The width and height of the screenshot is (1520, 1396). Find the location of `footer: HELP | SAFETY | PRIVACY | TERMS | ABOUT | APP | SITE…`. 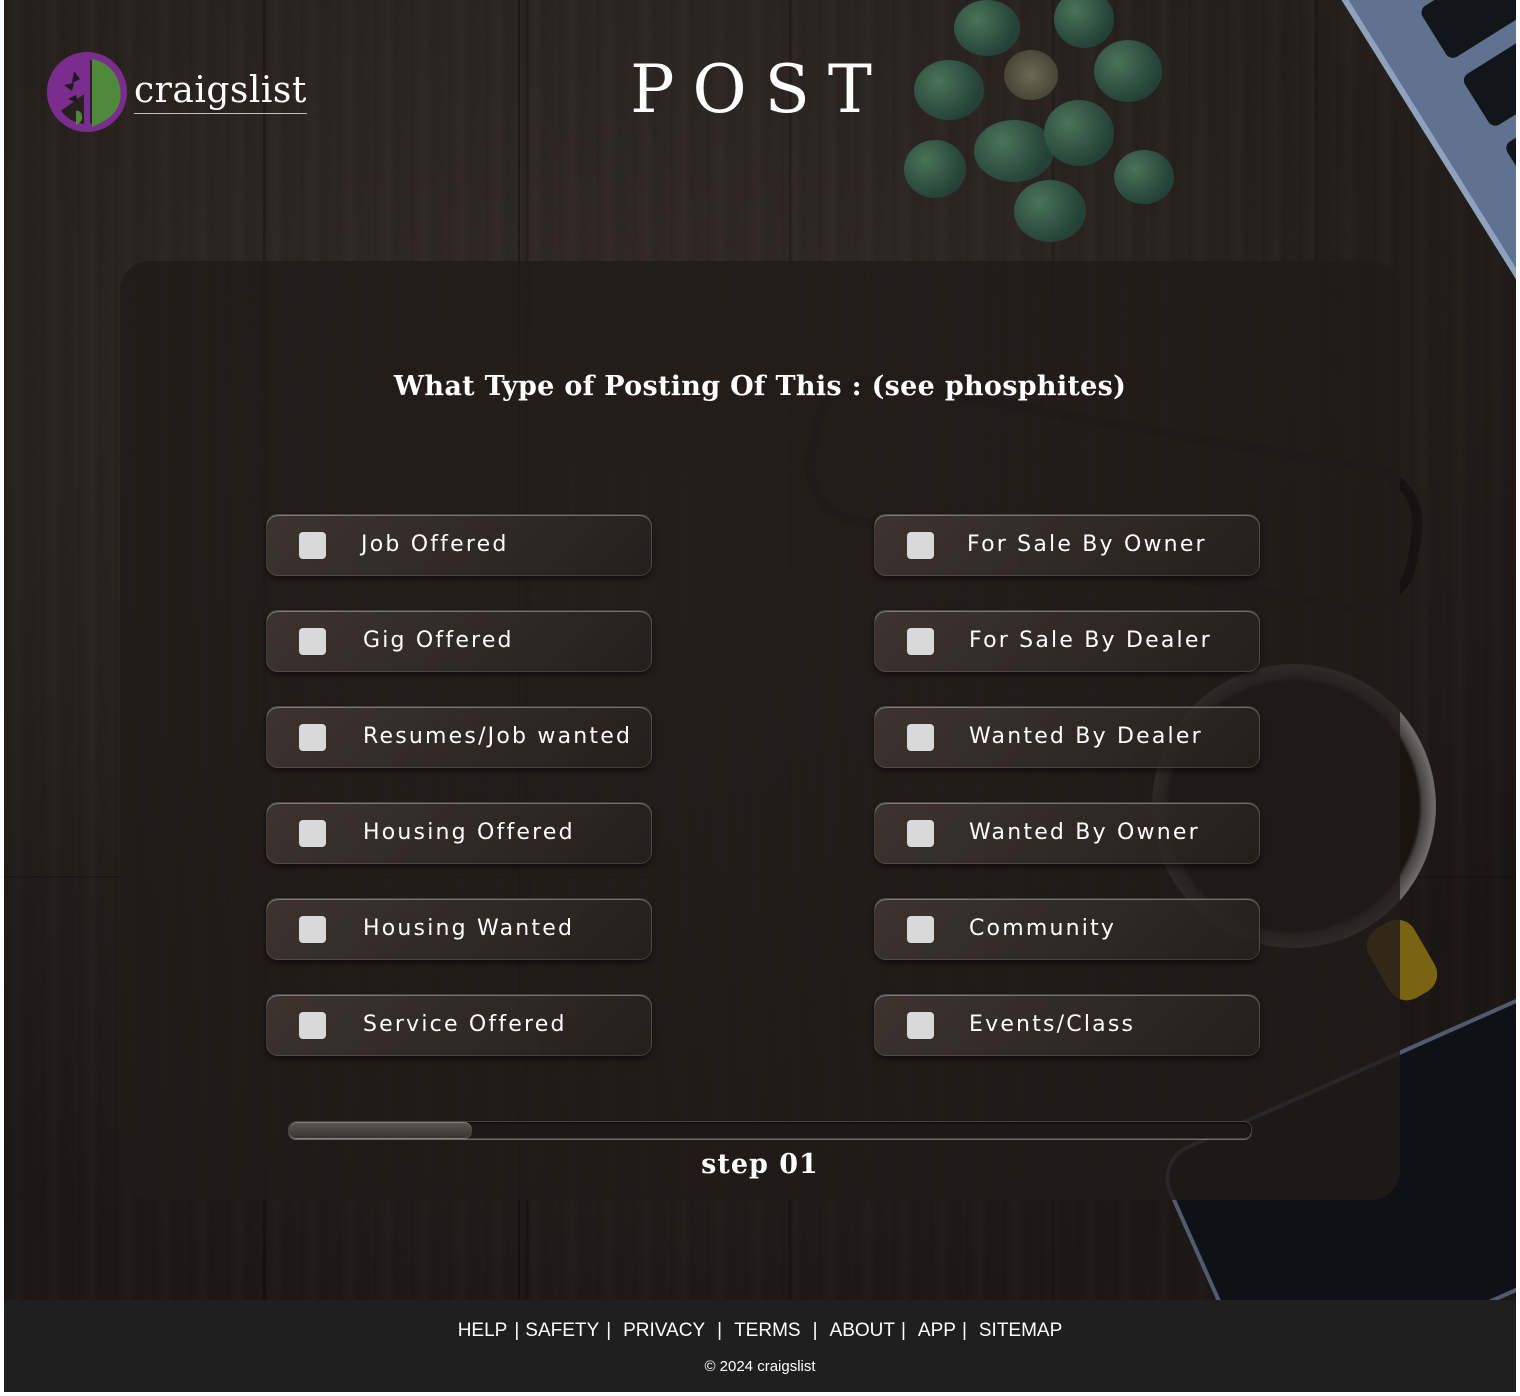

footer: HELP | SAFETY | PRIVACY | TERMS | ABOUT | APP | SITE… is located at coordinates (760, 1346).